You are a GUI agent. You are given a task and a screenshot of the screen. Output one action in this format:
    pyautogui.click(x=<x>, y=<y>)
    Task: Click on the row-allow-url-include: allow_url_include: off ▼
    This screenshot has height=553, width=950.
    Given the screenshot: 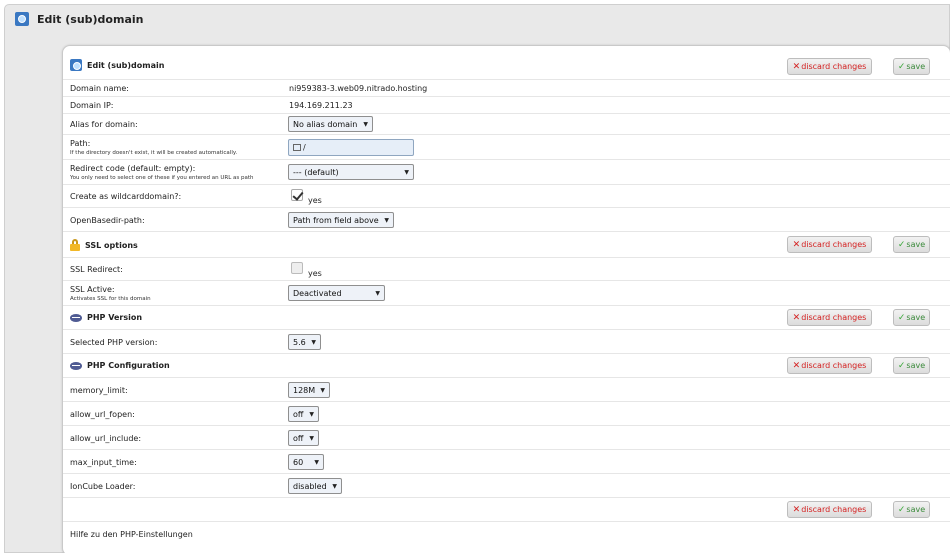 What is the action you would take?
    pyautogui.click(x=506, y=437)
    